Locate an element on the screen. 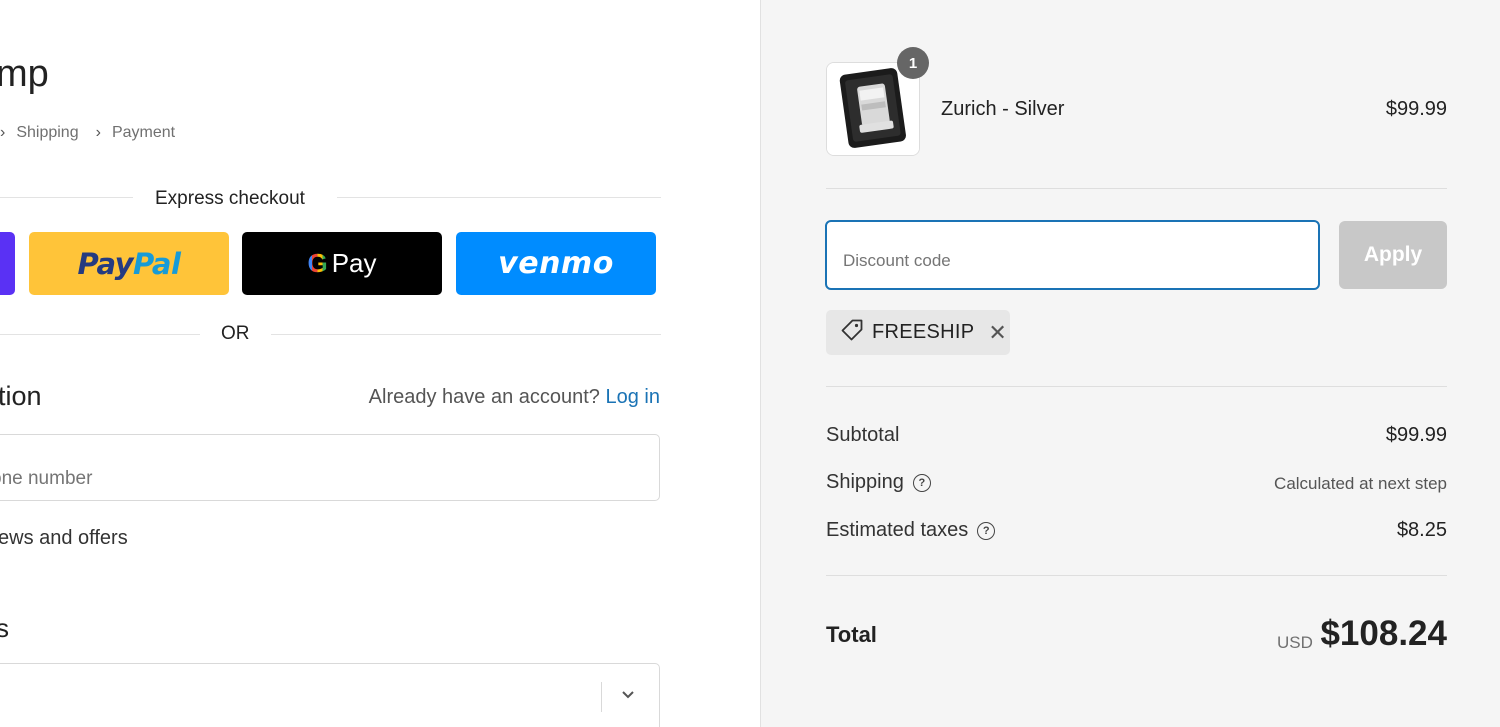 The image size is (1500, 727). express-checkout-heading: Express checkout is located at coordinates (230, 198).